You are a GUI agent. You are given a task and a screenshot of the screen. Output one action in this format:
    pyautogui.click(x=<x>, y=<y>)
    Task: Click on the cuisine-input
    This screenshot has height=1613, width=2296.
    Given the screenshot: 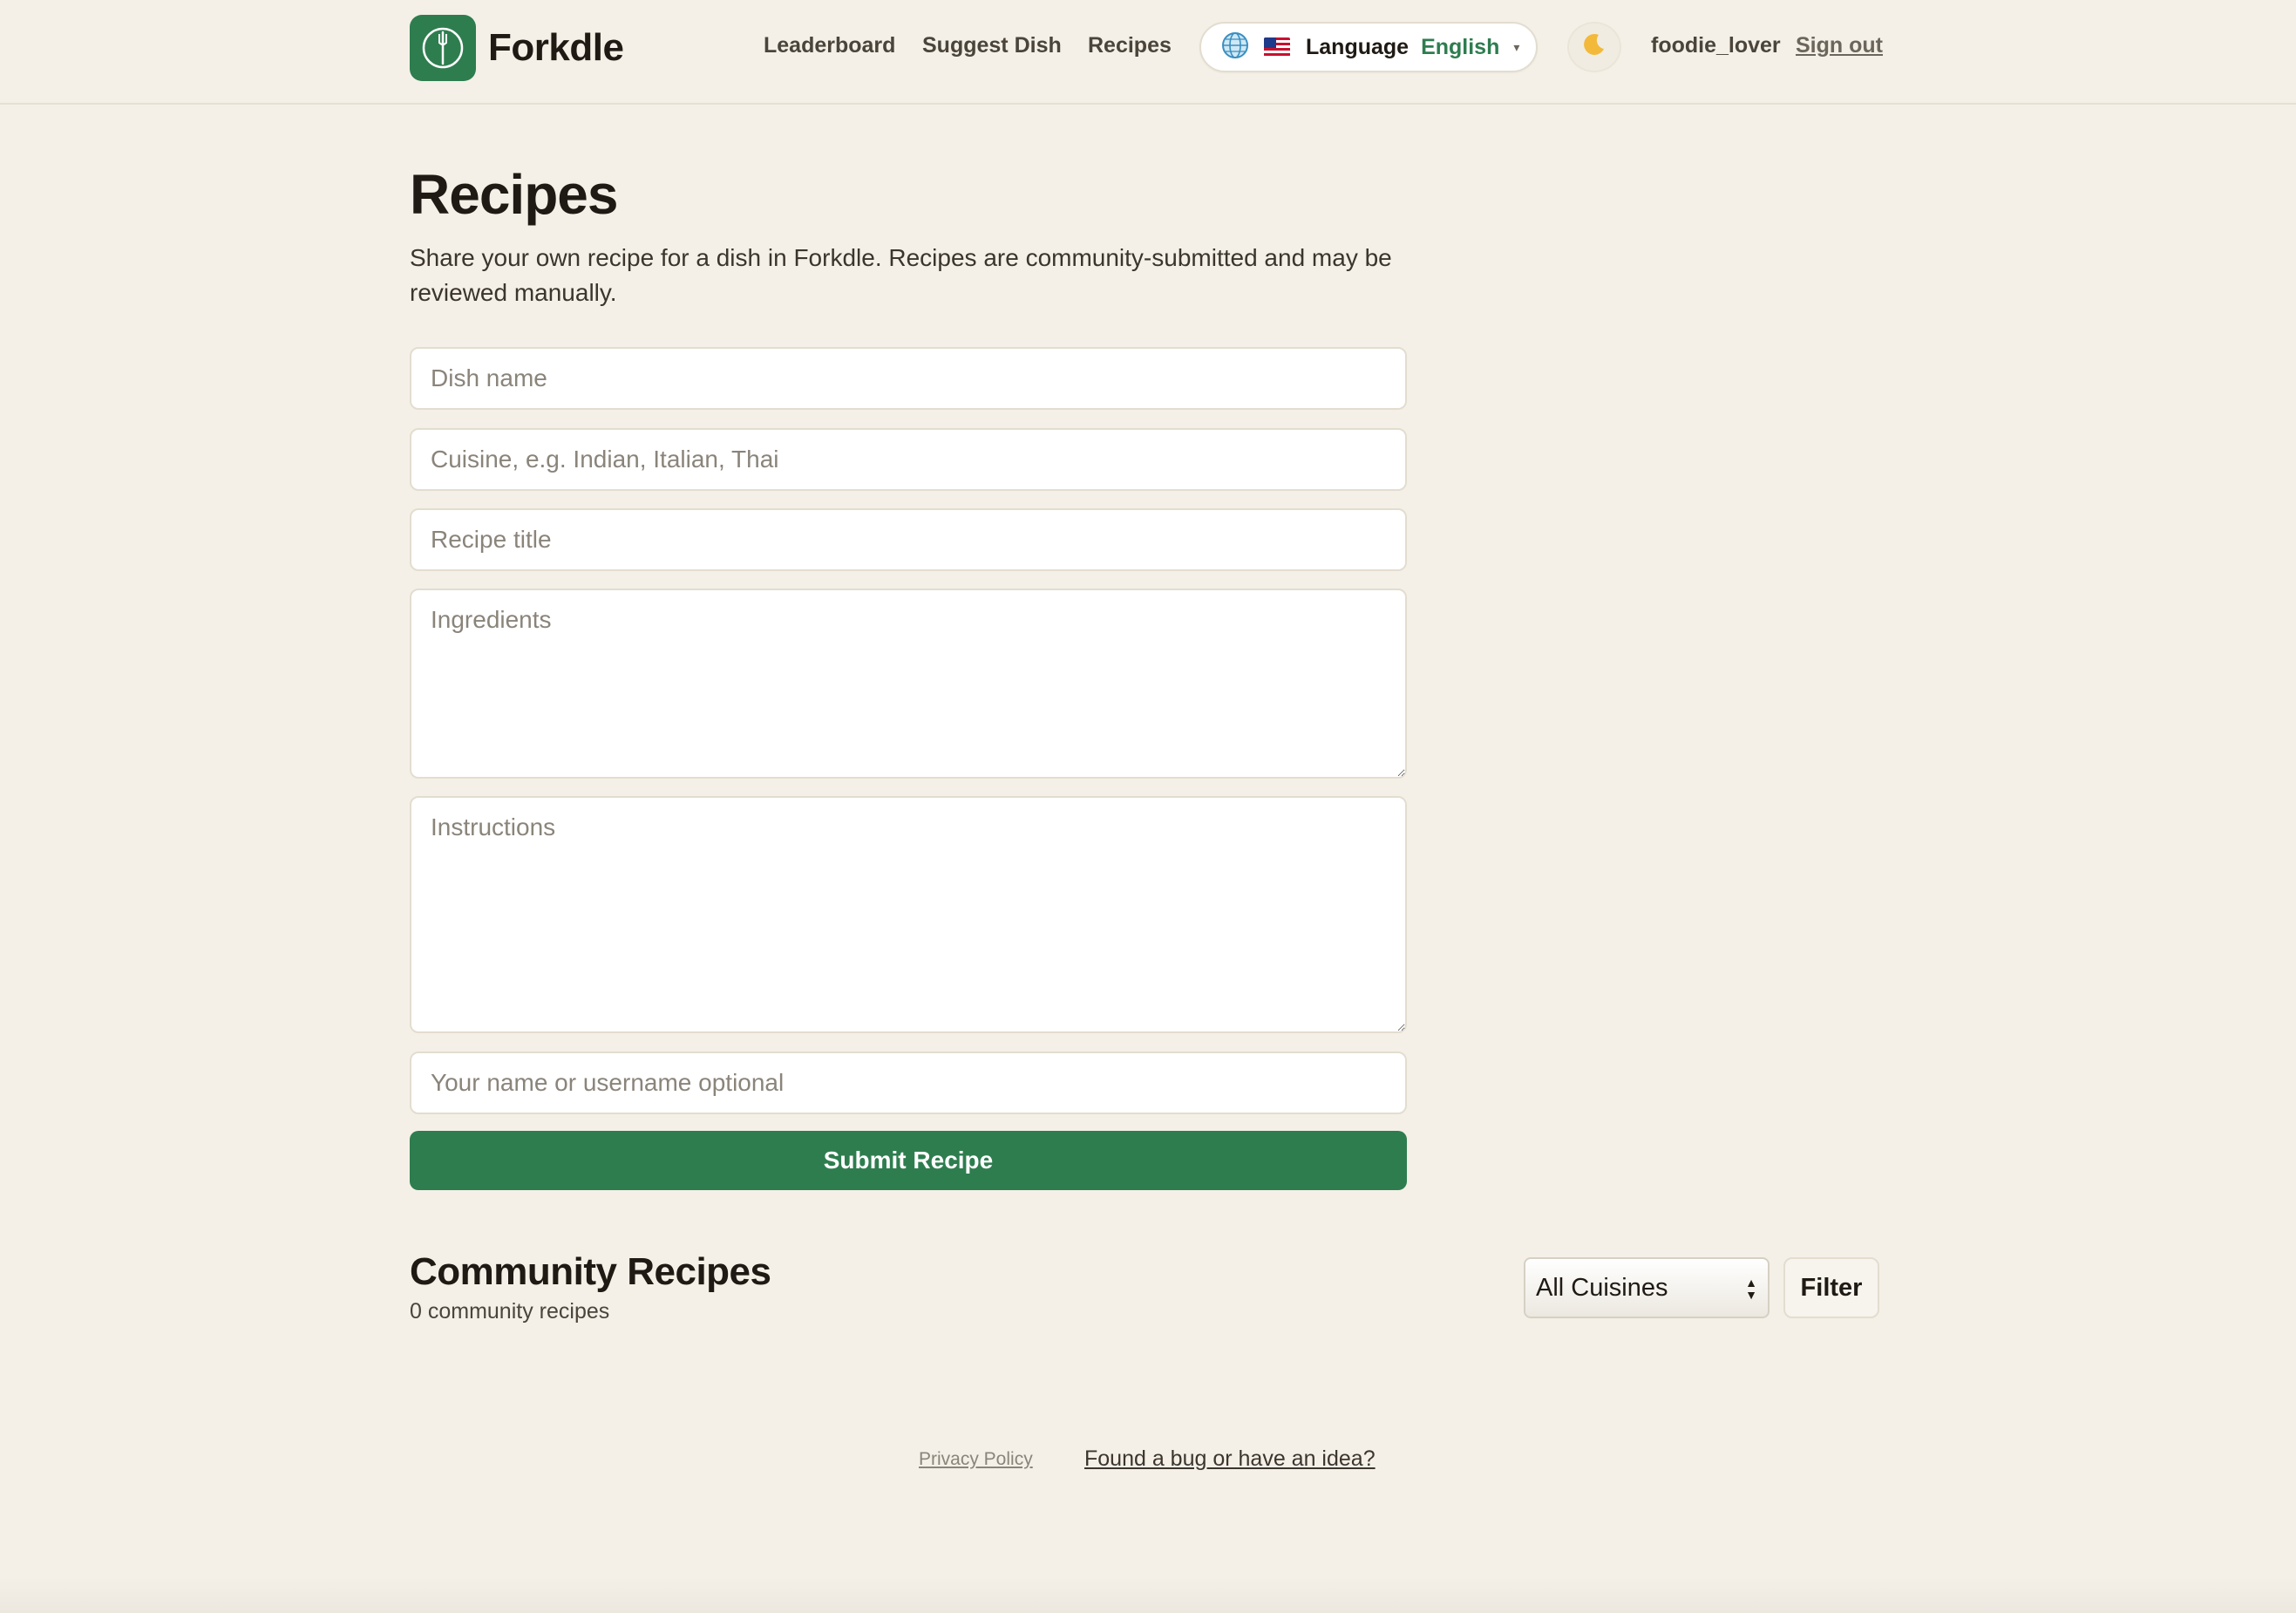 What is the action you would take?
    pyautogui.click(x=908, y=459)
    